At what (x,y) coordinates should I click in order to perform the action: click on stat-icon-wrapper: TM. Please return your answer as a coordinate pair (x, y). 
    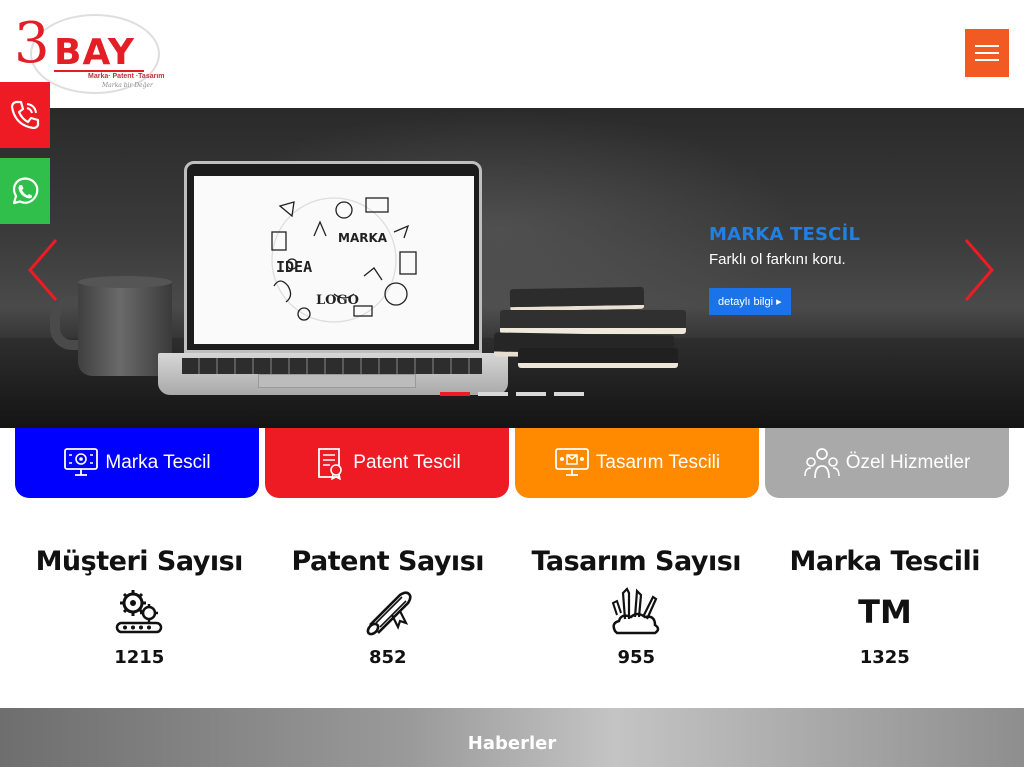
    Looking at the image, I should click on (885, 611).